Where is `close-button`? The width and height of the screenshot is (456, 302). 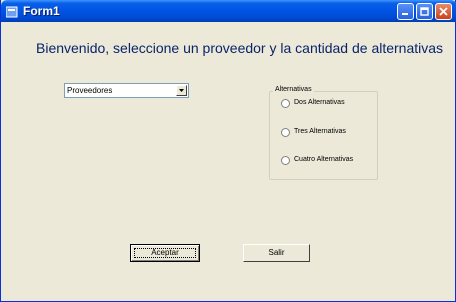 close-button is located at coordinates (443, 11).